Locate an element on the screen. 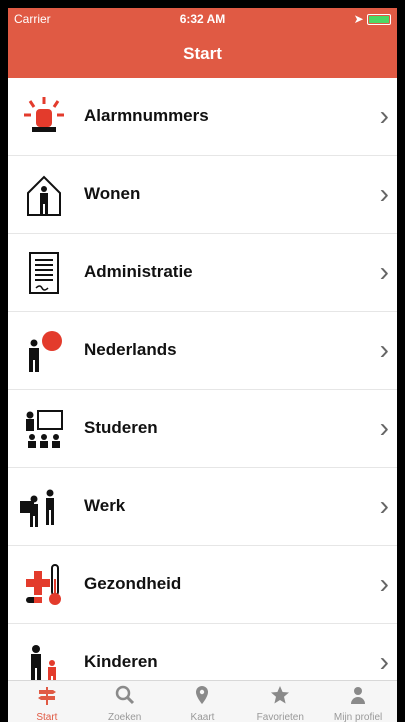 The image size is (405, 722). health-icon is located at coordinates (43, 584).